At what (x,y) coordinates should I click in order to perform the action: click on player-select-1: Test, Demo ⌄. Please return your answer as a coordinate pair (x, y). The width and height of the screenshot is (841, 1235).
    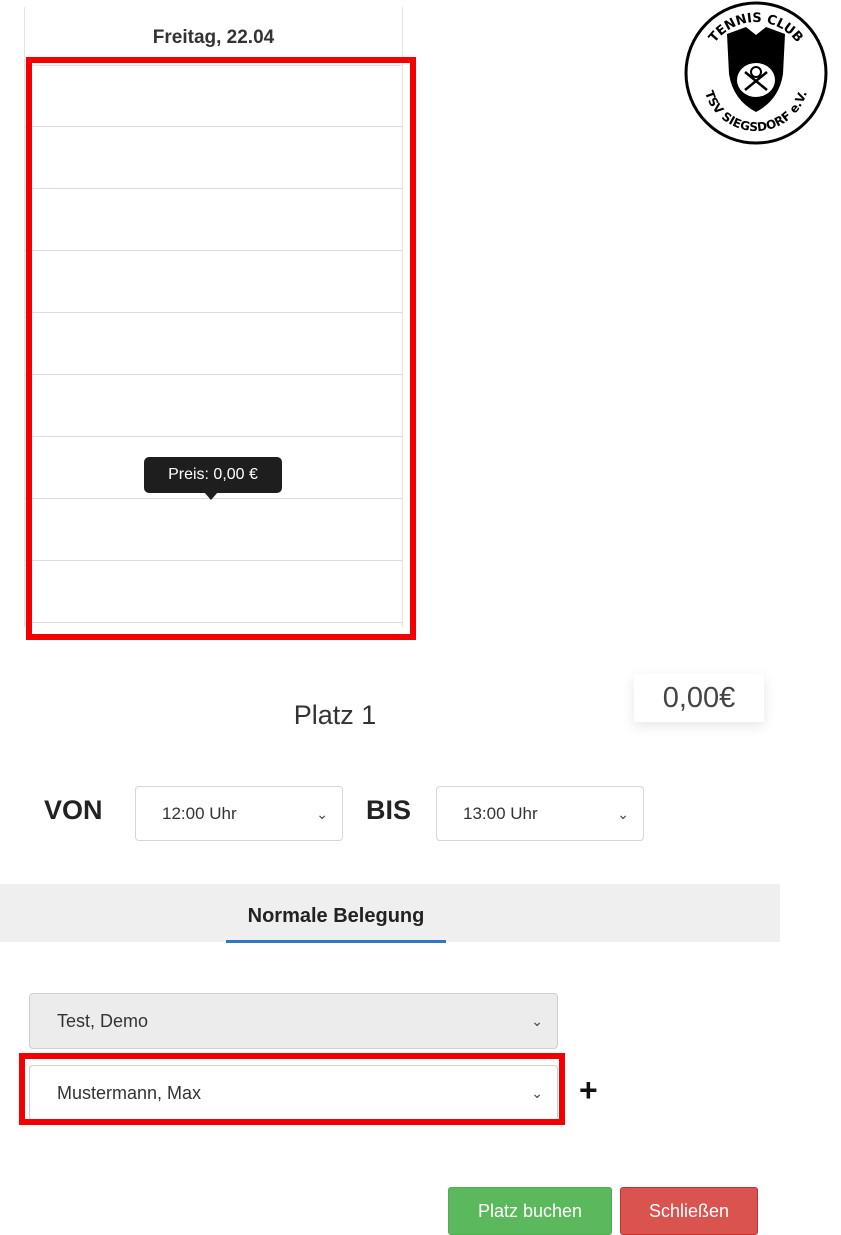
    Looking at the image, I should click on (293, 1021).